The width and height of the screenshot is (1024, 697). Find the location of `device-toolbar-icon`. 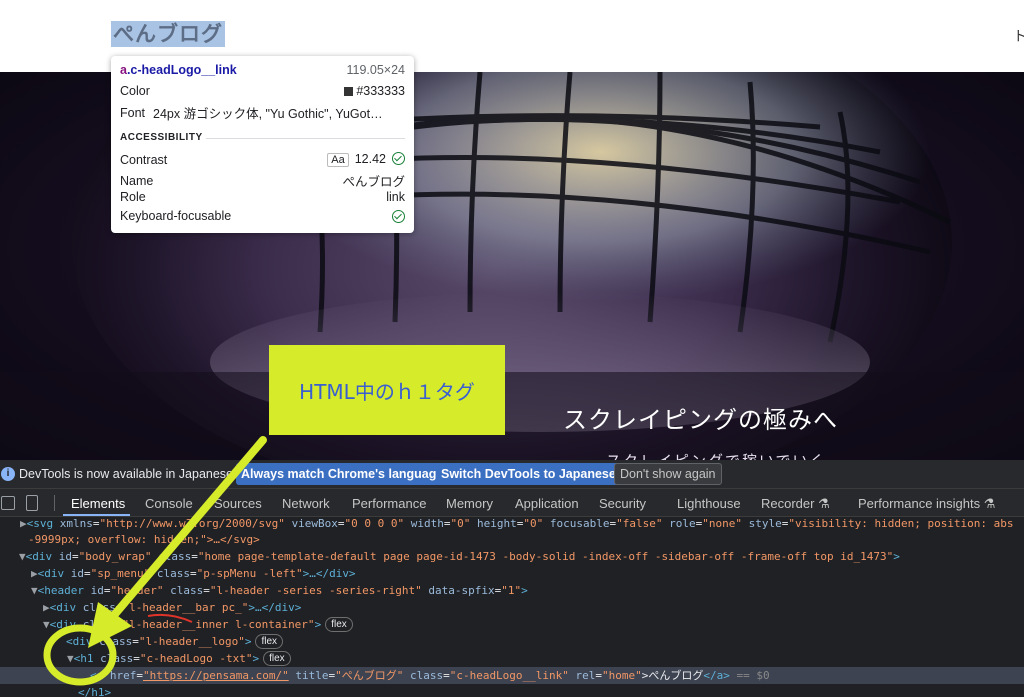

device-toolbar-icon is located at coordinates (32, 503).